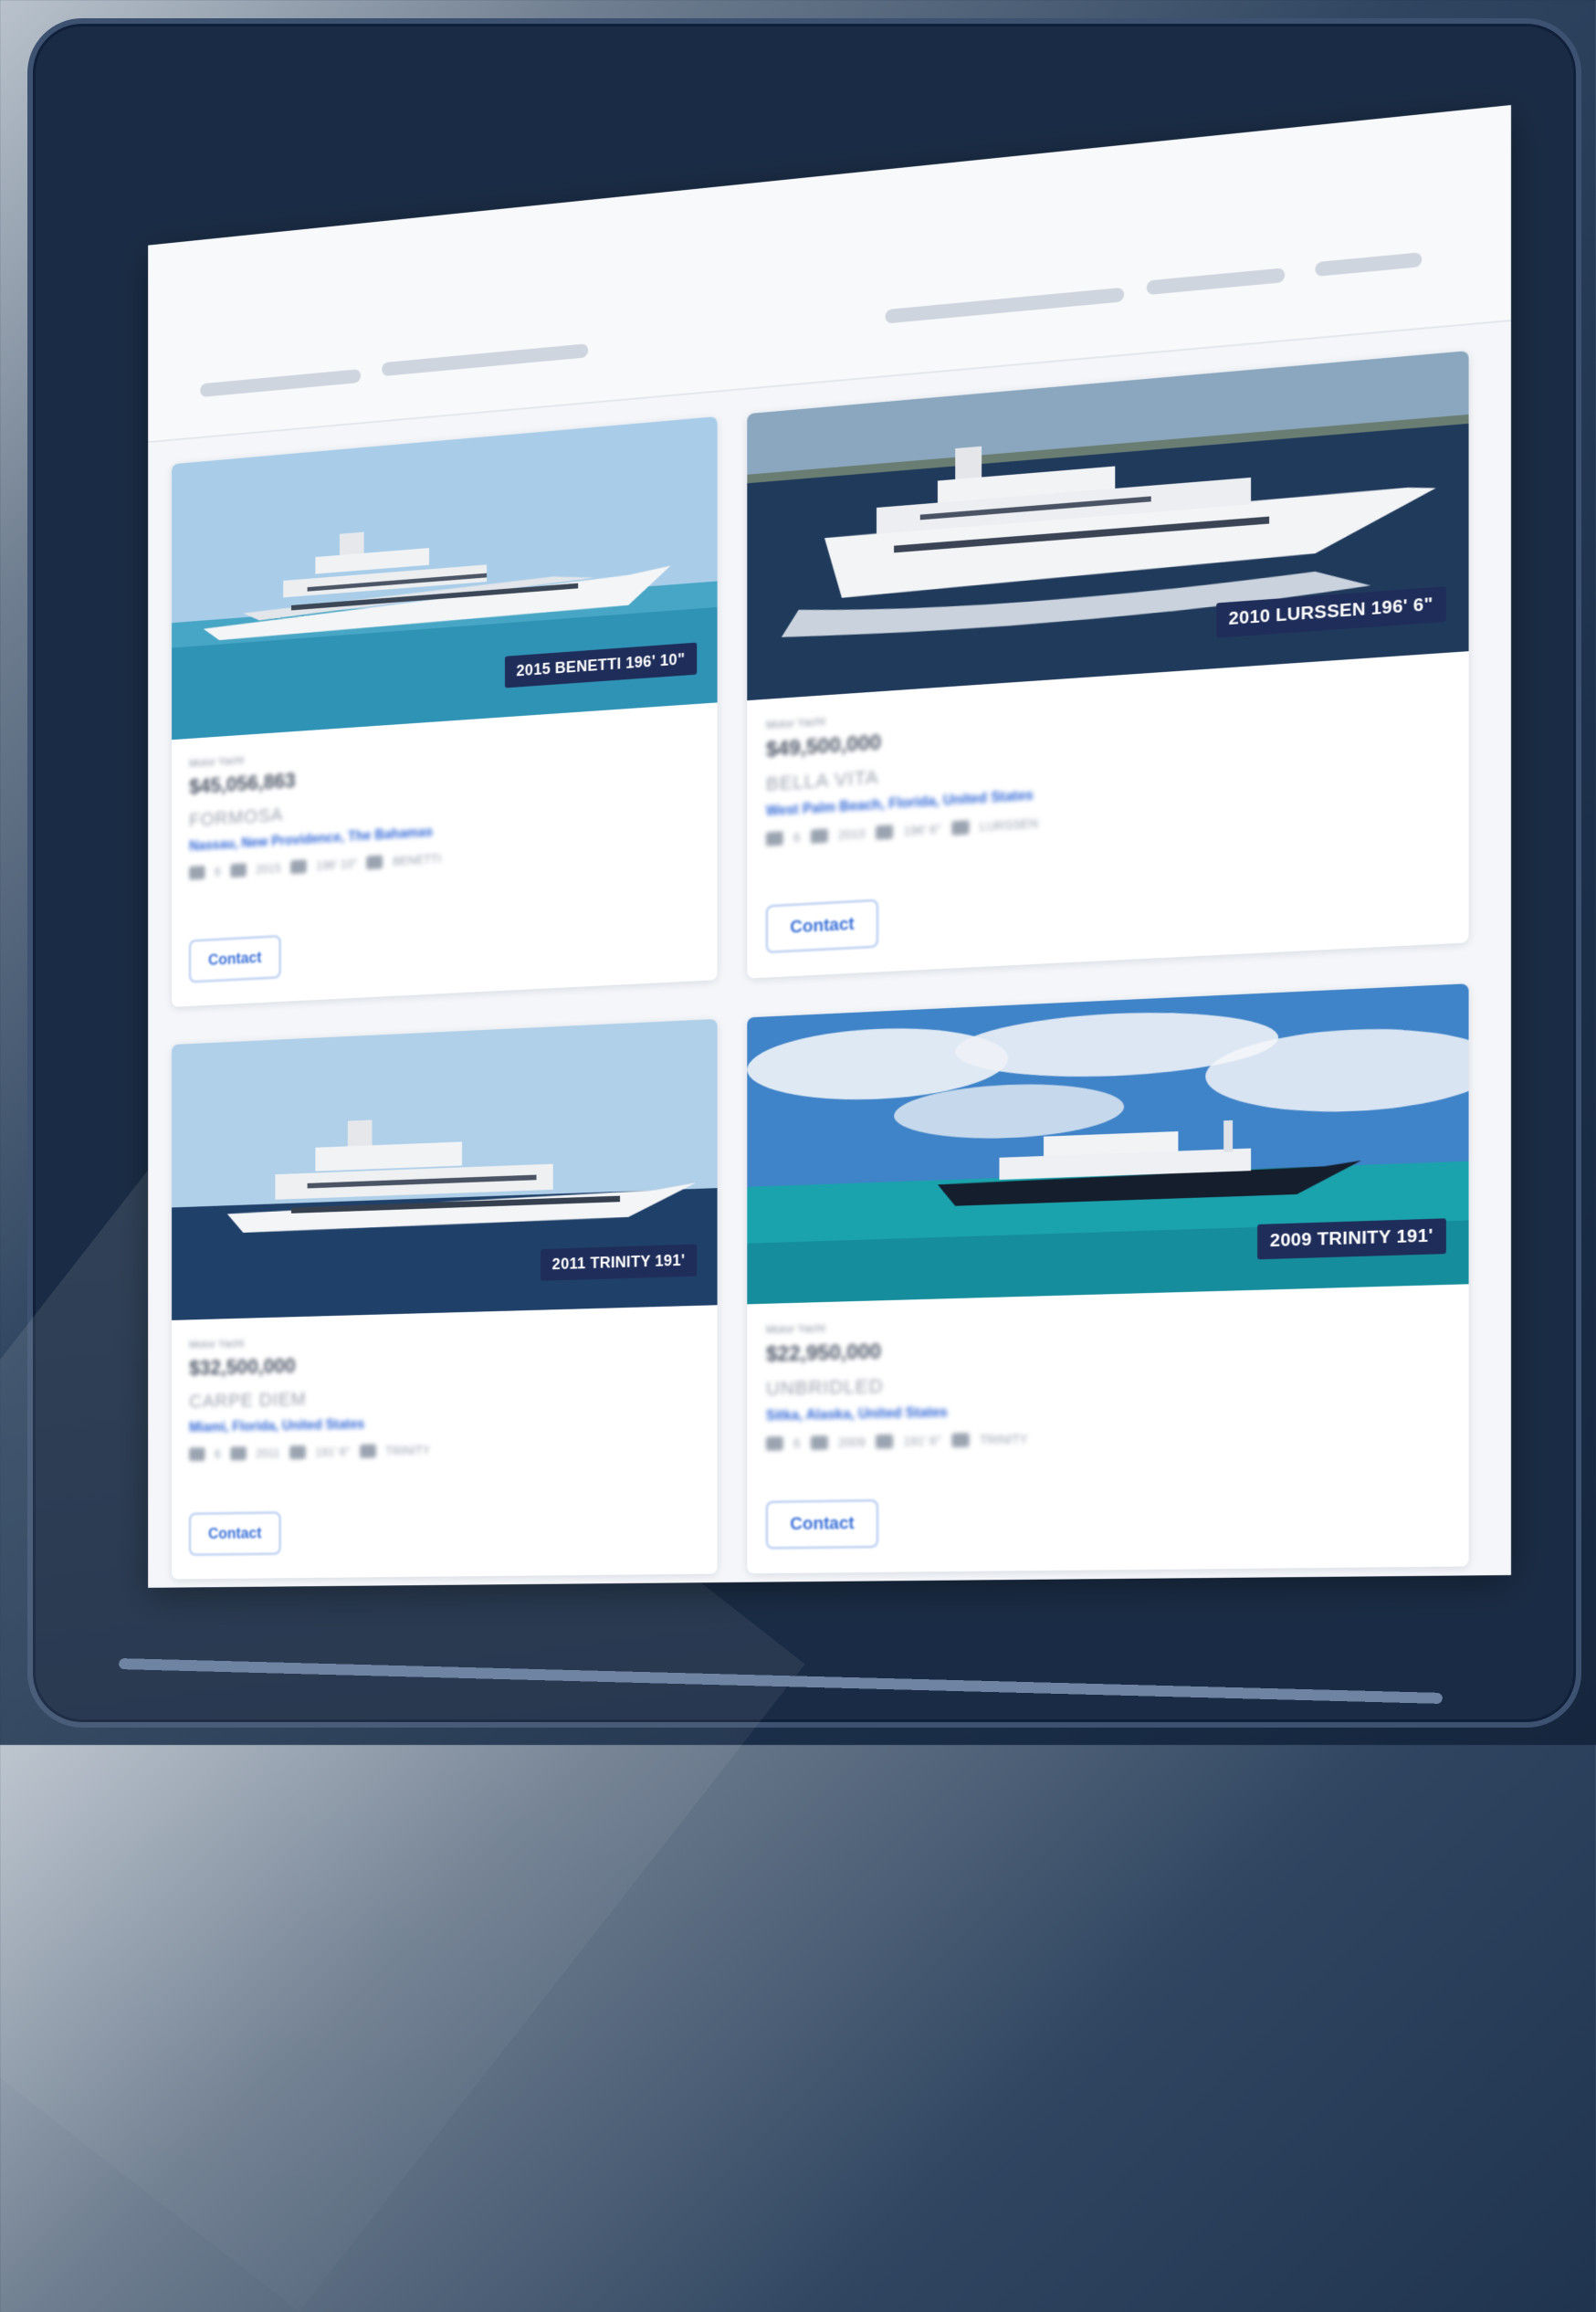  I want to click on listing-specs: 6 2009 191' 6" TRINITY, so click(1107, 1437).